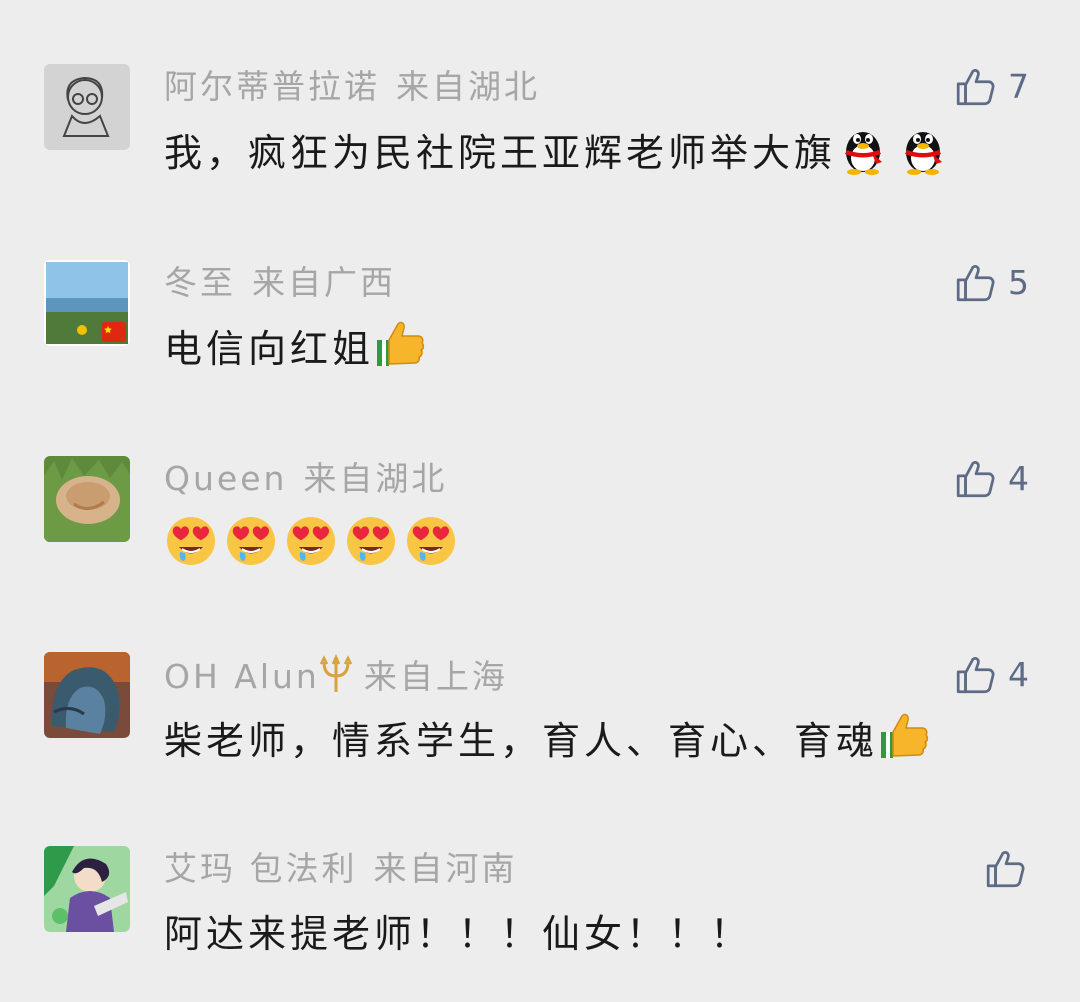 Image resolution: width=1080 pixels, height=1002 pixels. I want to click on comment-body: 柴老师，情系学生，育人、育心、育魂, so click(521, 741).